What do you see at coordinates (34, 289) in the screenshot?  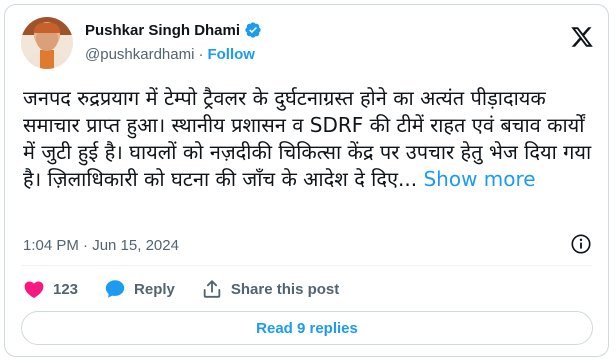 I see `heart-icon` at bounding box center [34, 289].